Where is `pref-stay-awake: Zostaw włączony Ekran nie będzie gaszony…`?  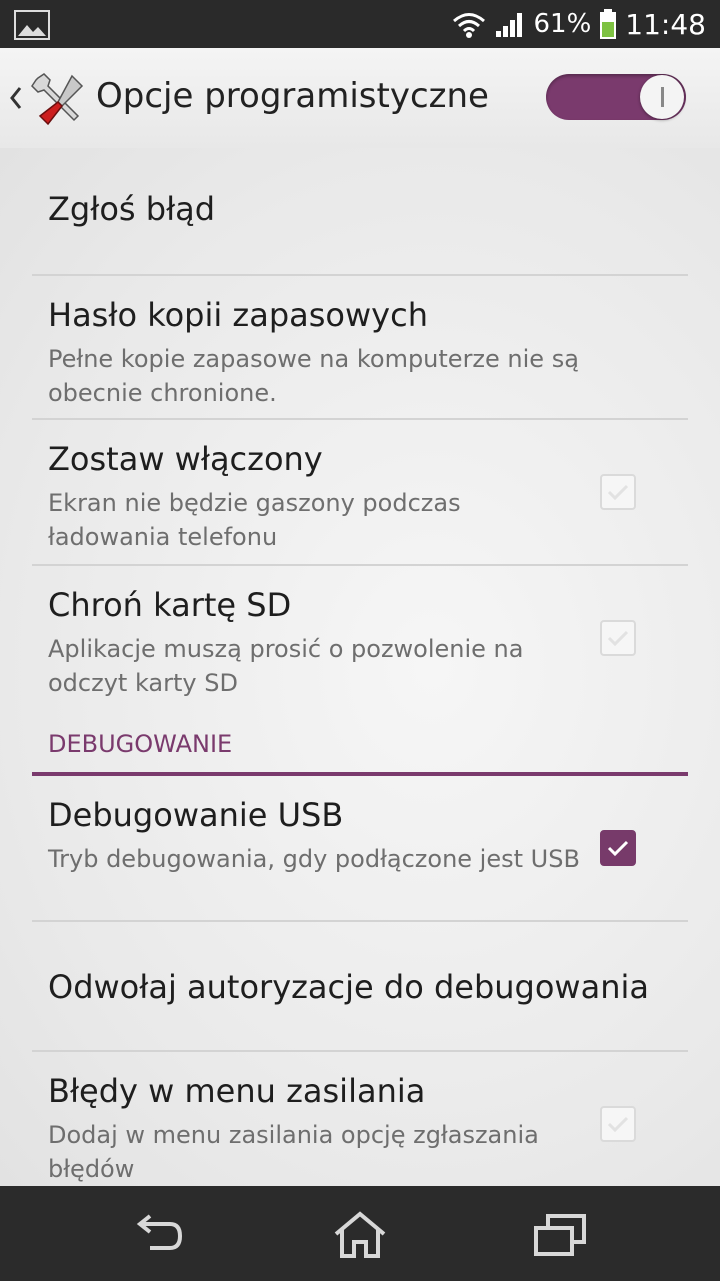 pref-stay-awake: Zostaw włączony Ekran nie będzie gaszony… is located at coordinates (360, 493).